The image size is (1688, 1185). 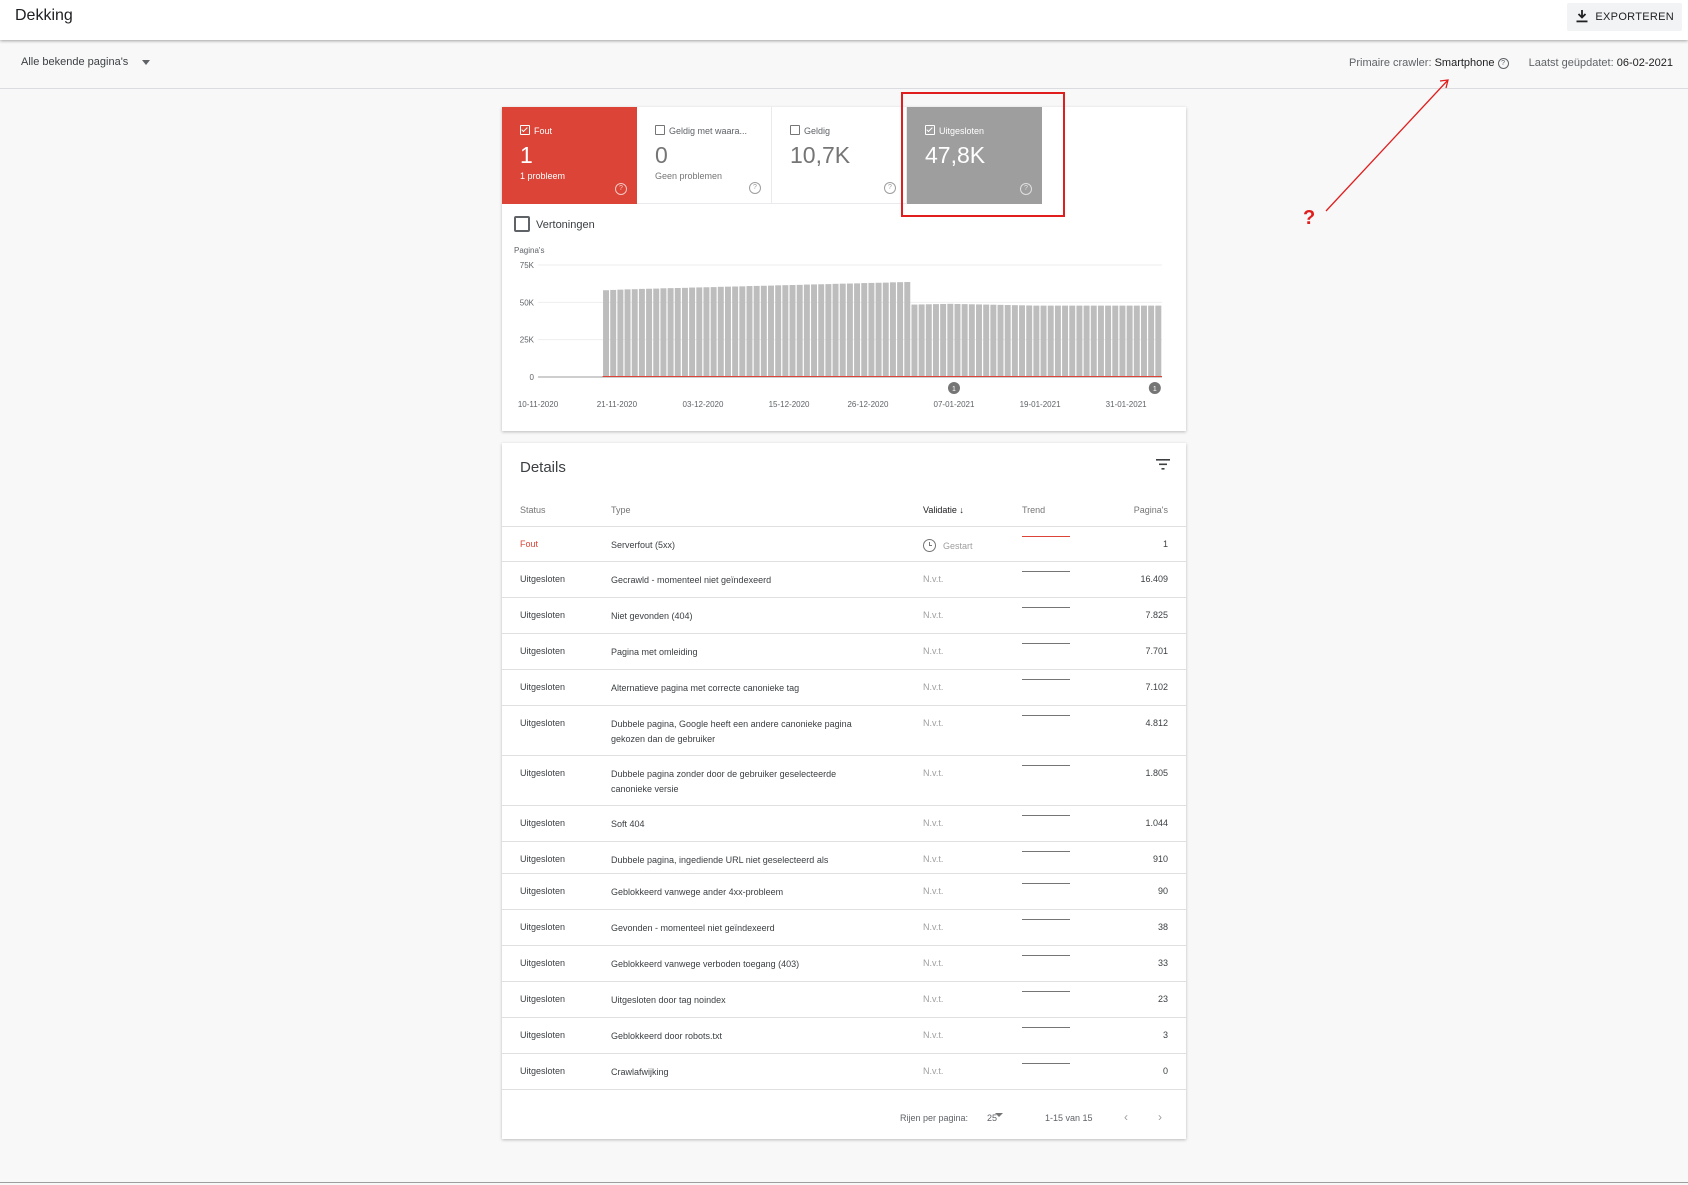 What do you see at coordinates (703, 404) in the screenshot?
I see `x-tick-label: 03-12-2020` at bounding box center [703, 404].